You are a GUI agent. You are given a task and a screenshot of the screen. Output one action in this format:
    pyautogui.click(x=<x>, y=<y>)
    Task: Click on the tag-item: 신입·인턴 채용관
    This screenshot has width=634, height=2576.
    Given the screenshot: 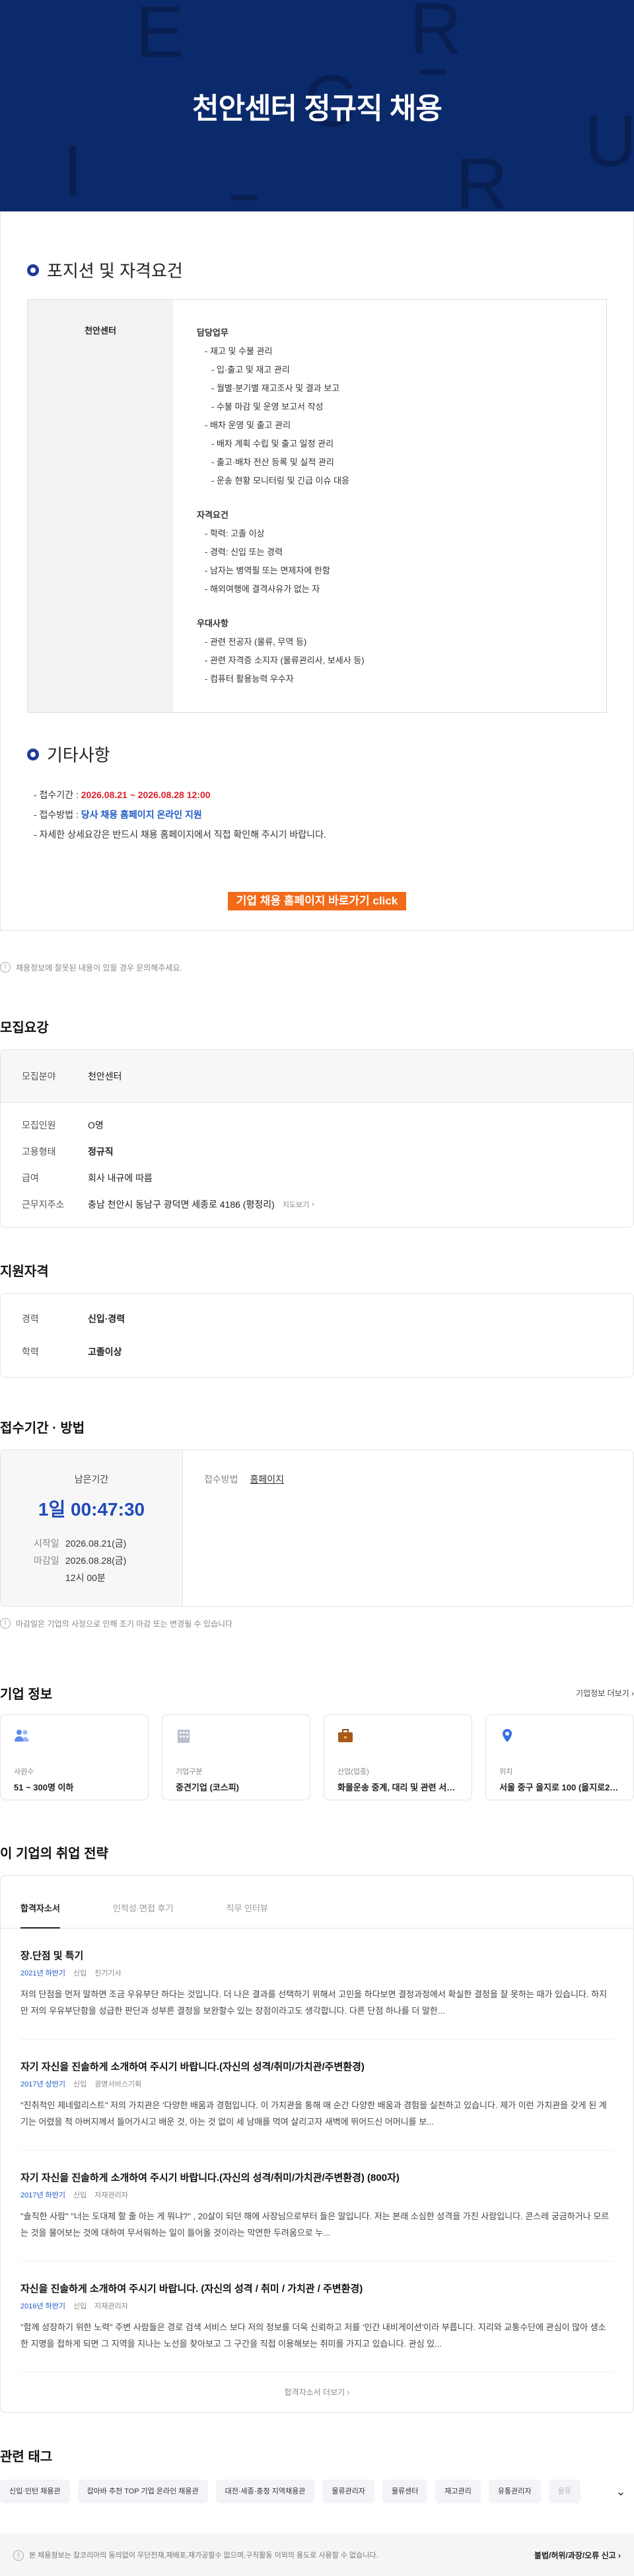 What is the action you would take?
    pyautogui.click(x=35, y=2491)
    